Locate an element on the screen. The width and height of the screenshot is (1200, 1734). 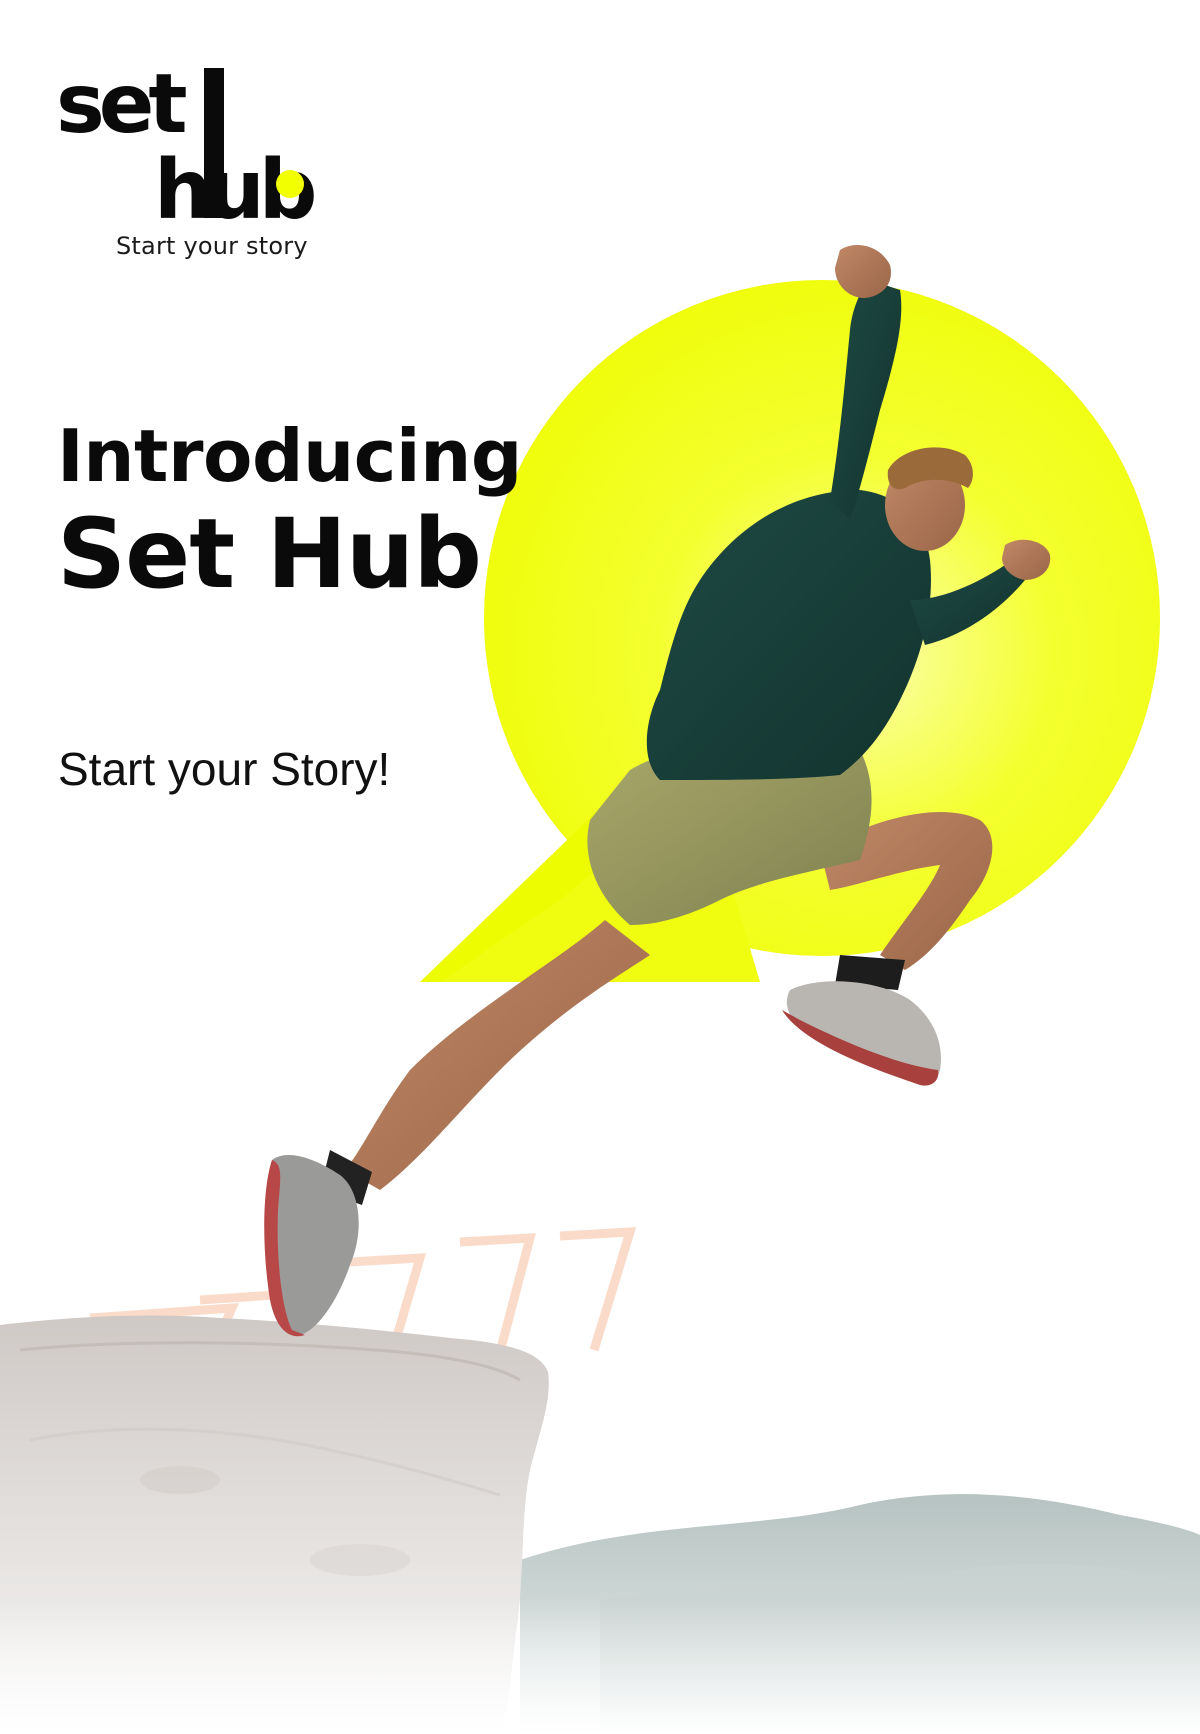
hero-title: Introducing Set Hub is located at coordinates (289, 511).